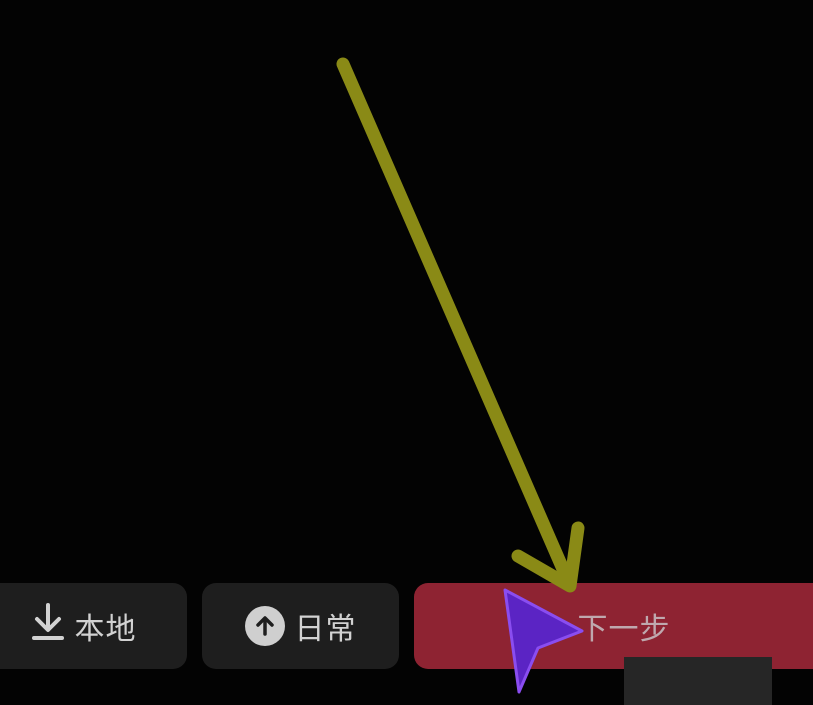 The height and width of the screenshot is (705, 813). Describe the element at coordinates (698, 681) in the screenshot. I see `redaction-block` at that location.